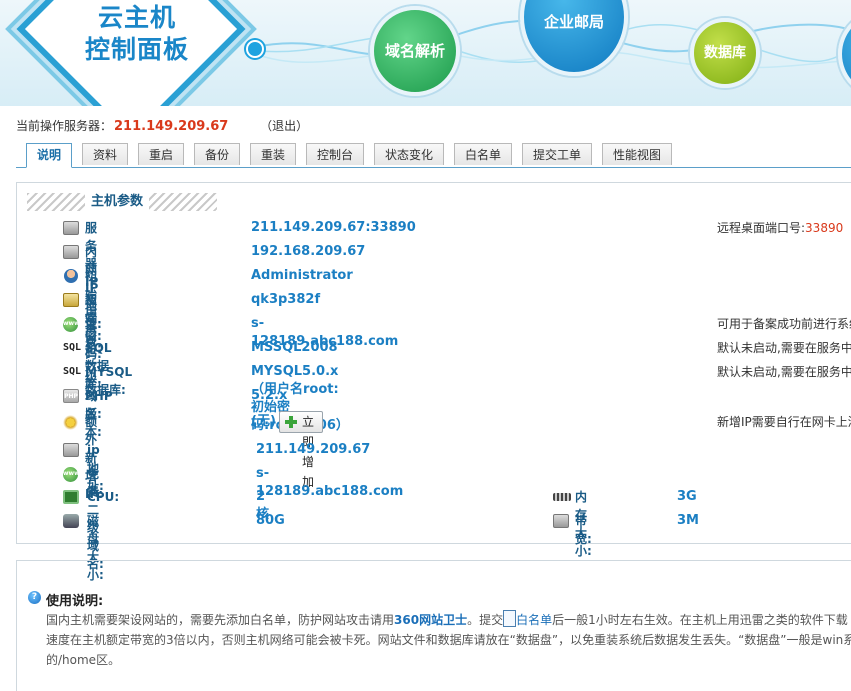  I want to click on label-cpu: CPU:, so click(103, 497).